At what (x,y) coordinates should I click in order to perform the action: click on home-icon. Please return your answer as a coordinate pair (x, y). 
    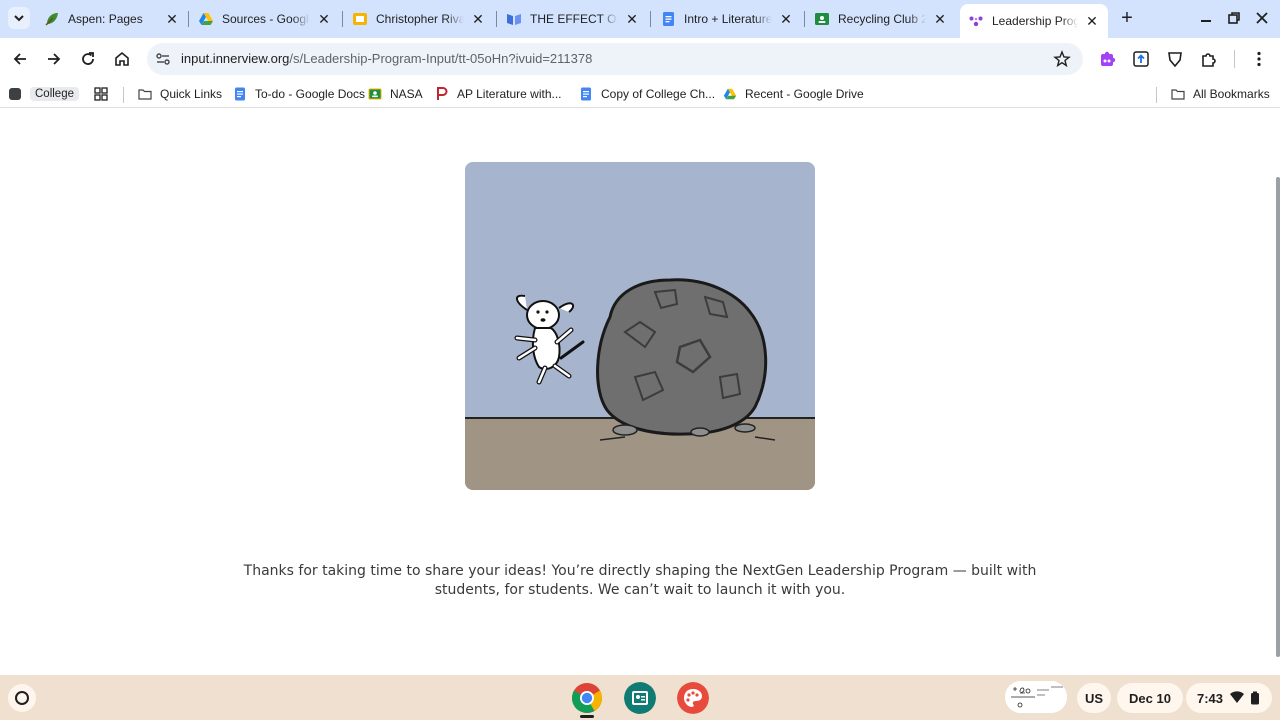
    Looking at the image, I should click on (122, 58).